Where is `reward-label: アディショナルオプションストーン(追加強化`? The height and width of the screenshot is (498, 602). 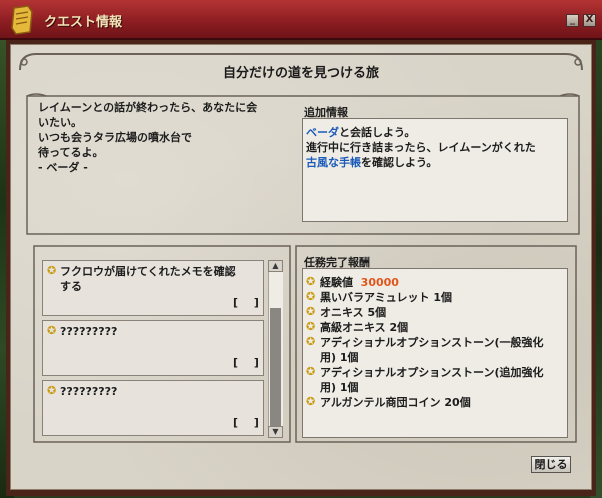
reward-label: アディショナルオプションストーン(追加強化 is located at coordinates (432, 372).